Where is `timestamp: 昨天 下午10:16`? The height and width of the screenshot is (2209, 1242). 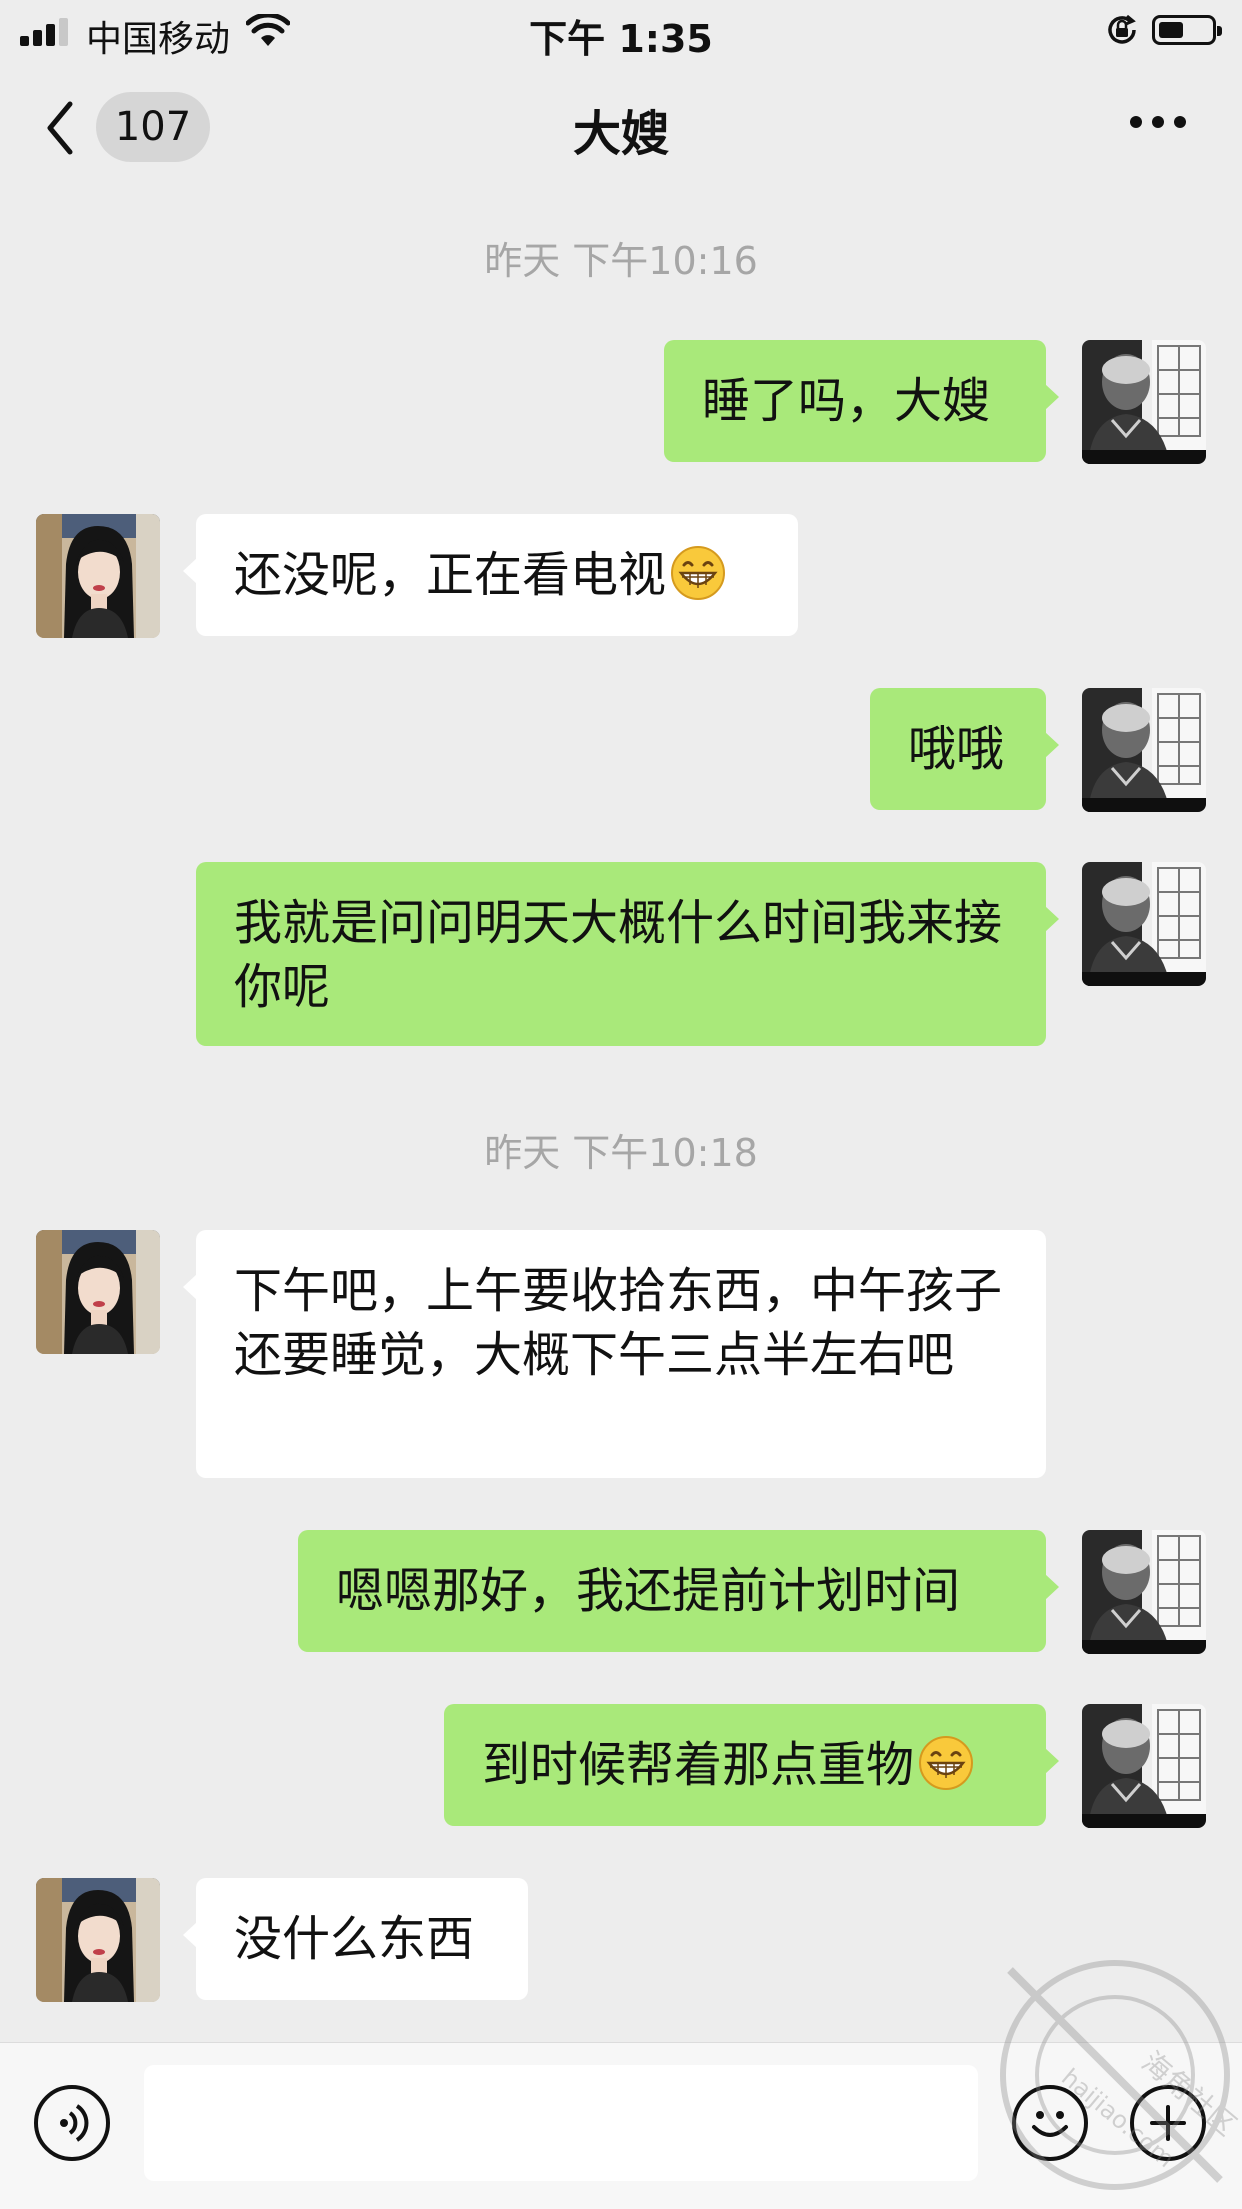 timestamp: 昨天 下午10:16 is located at coordinates (621, 261).